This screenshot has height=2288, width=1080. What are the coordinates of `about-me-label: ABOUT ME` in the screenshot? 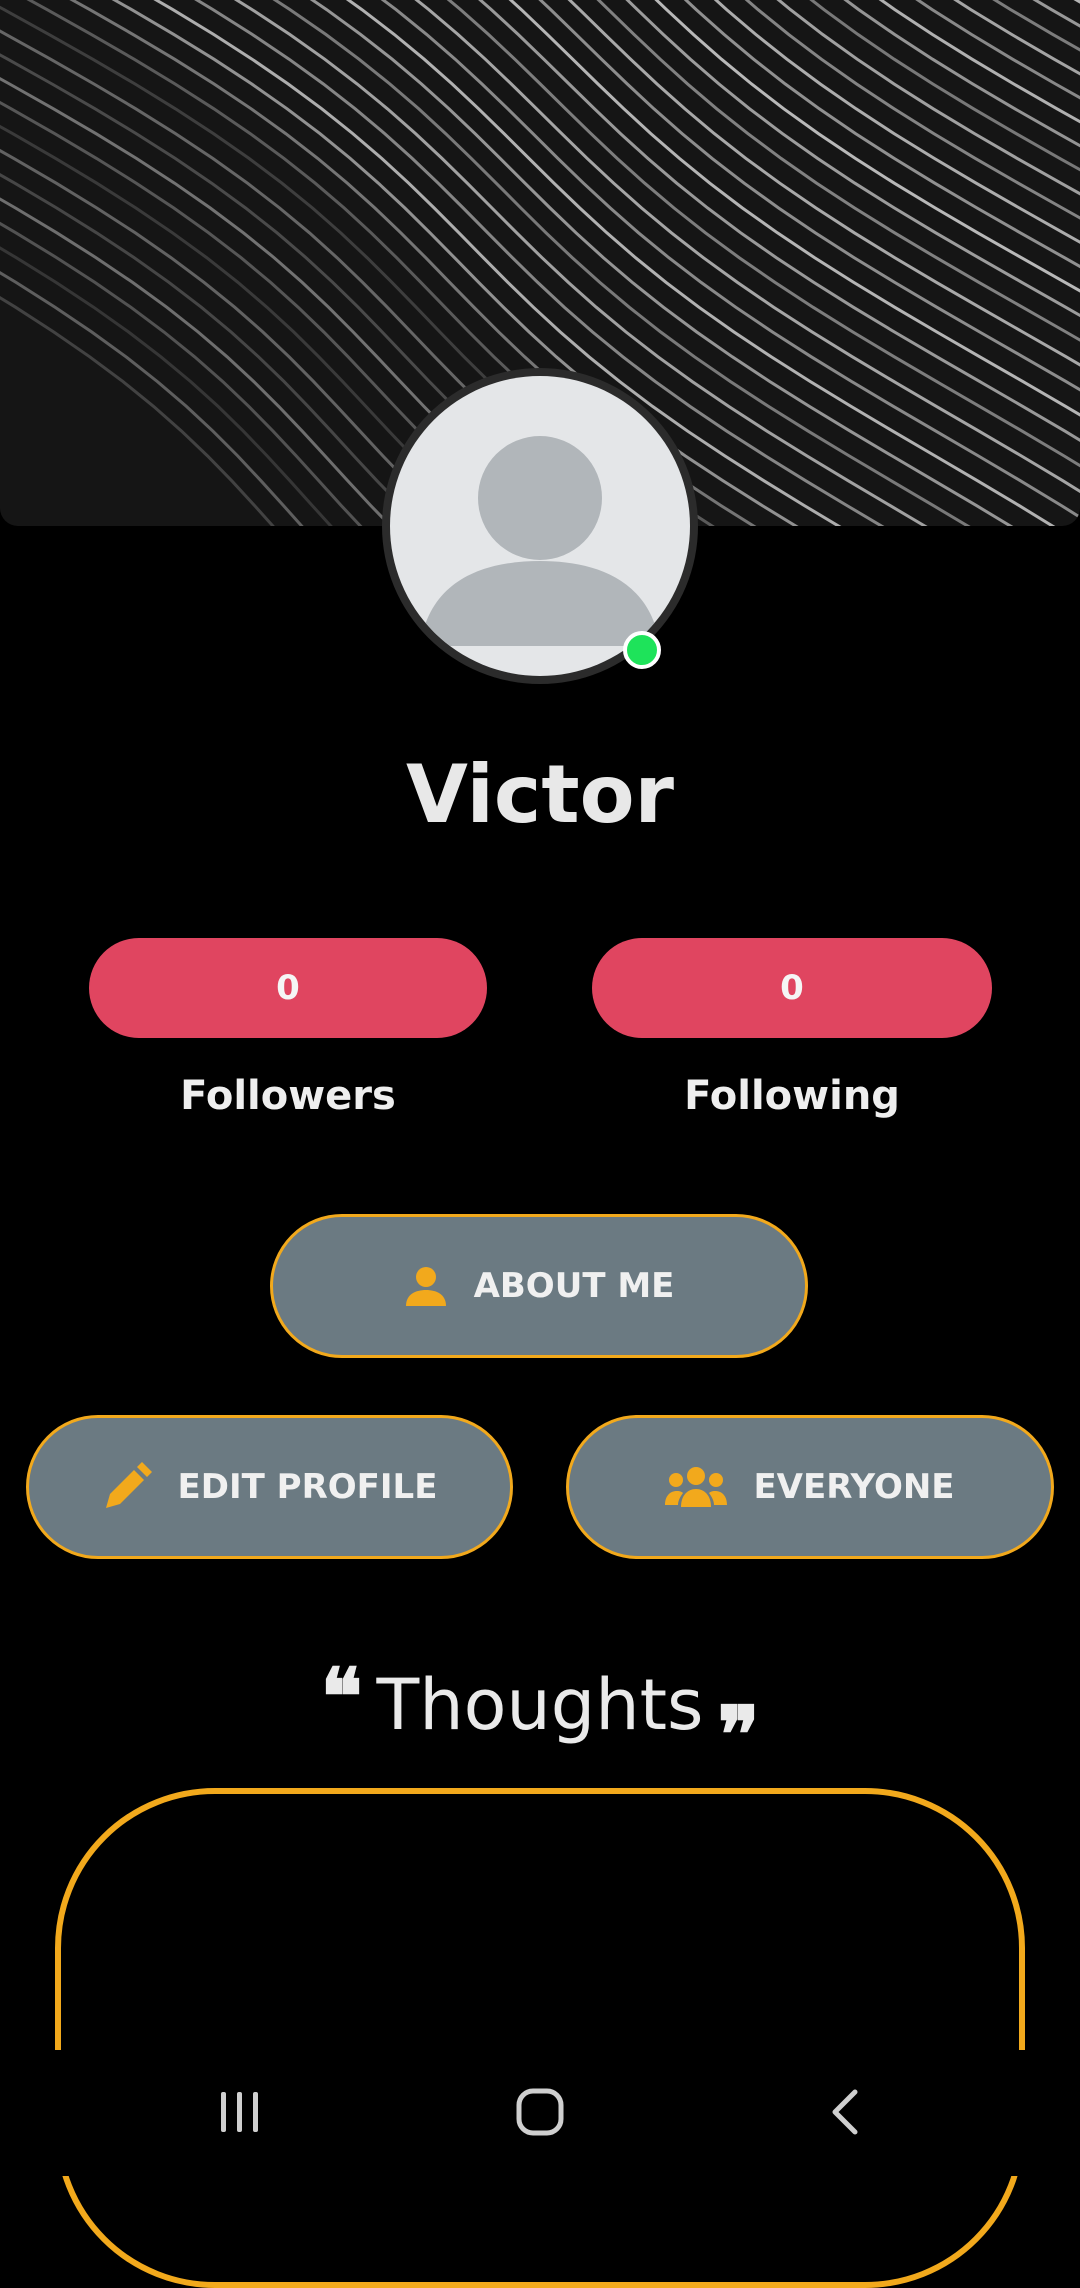 It's located at (574, 1286).